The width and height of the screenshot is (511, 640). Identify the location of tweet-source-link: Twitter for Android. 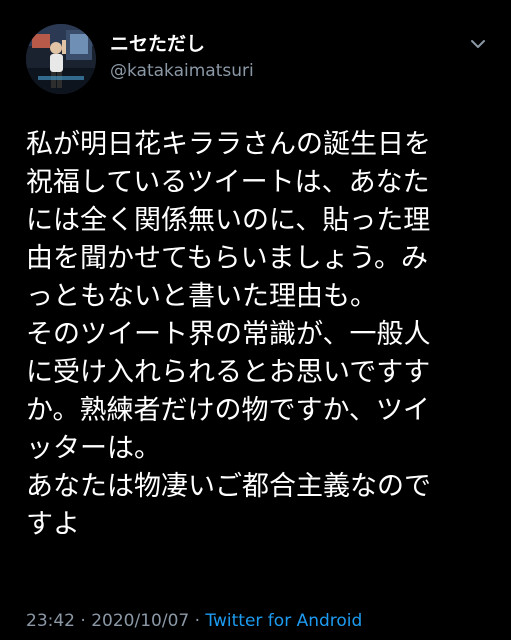
(283, 621).